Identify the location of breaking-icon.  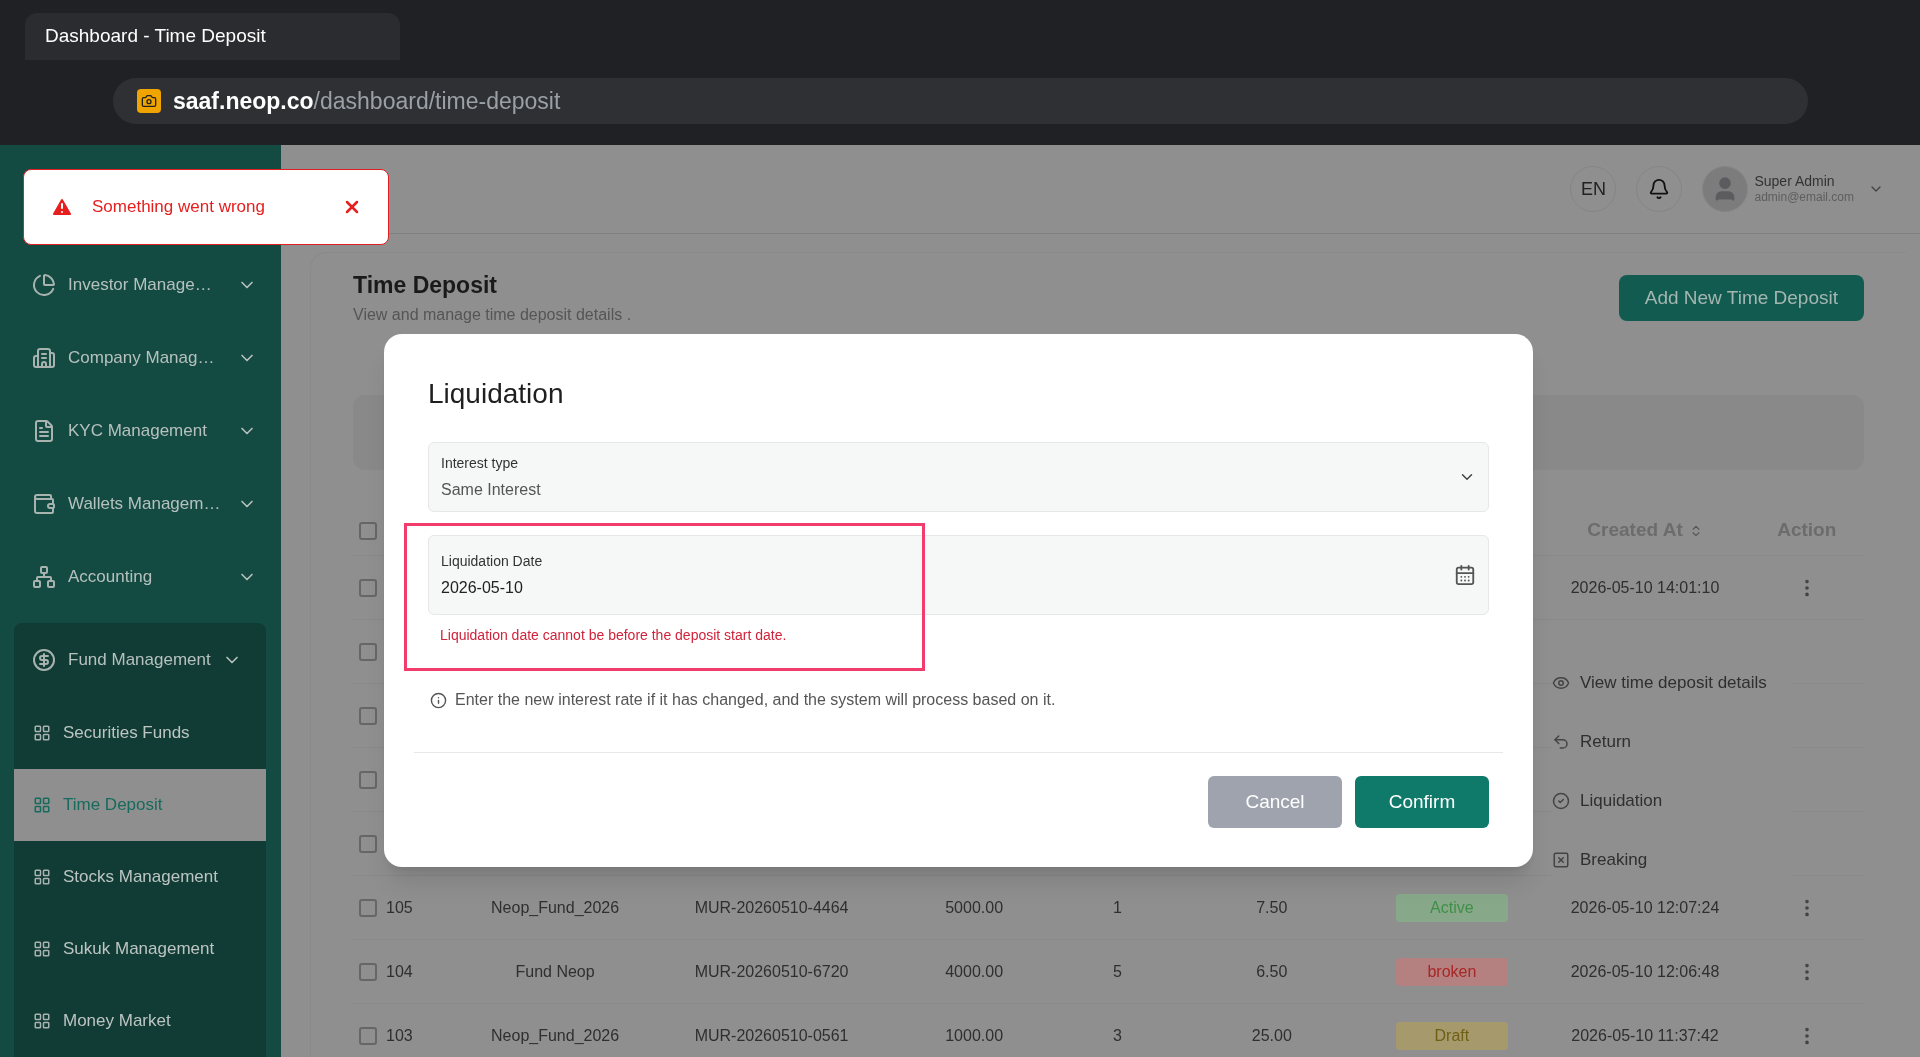
(1561, 859).